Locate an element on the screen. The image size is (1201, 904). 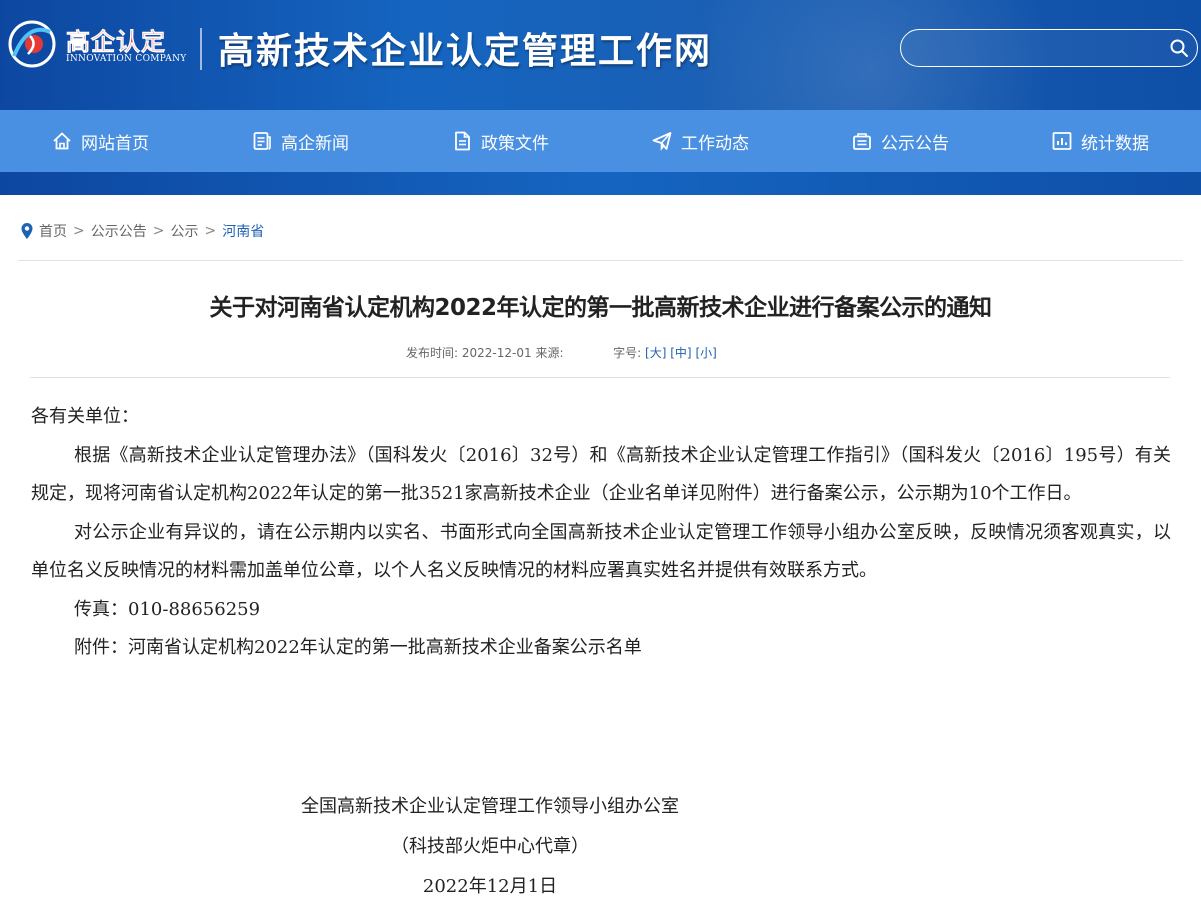
document-icon is located at coordinates (462, 141).